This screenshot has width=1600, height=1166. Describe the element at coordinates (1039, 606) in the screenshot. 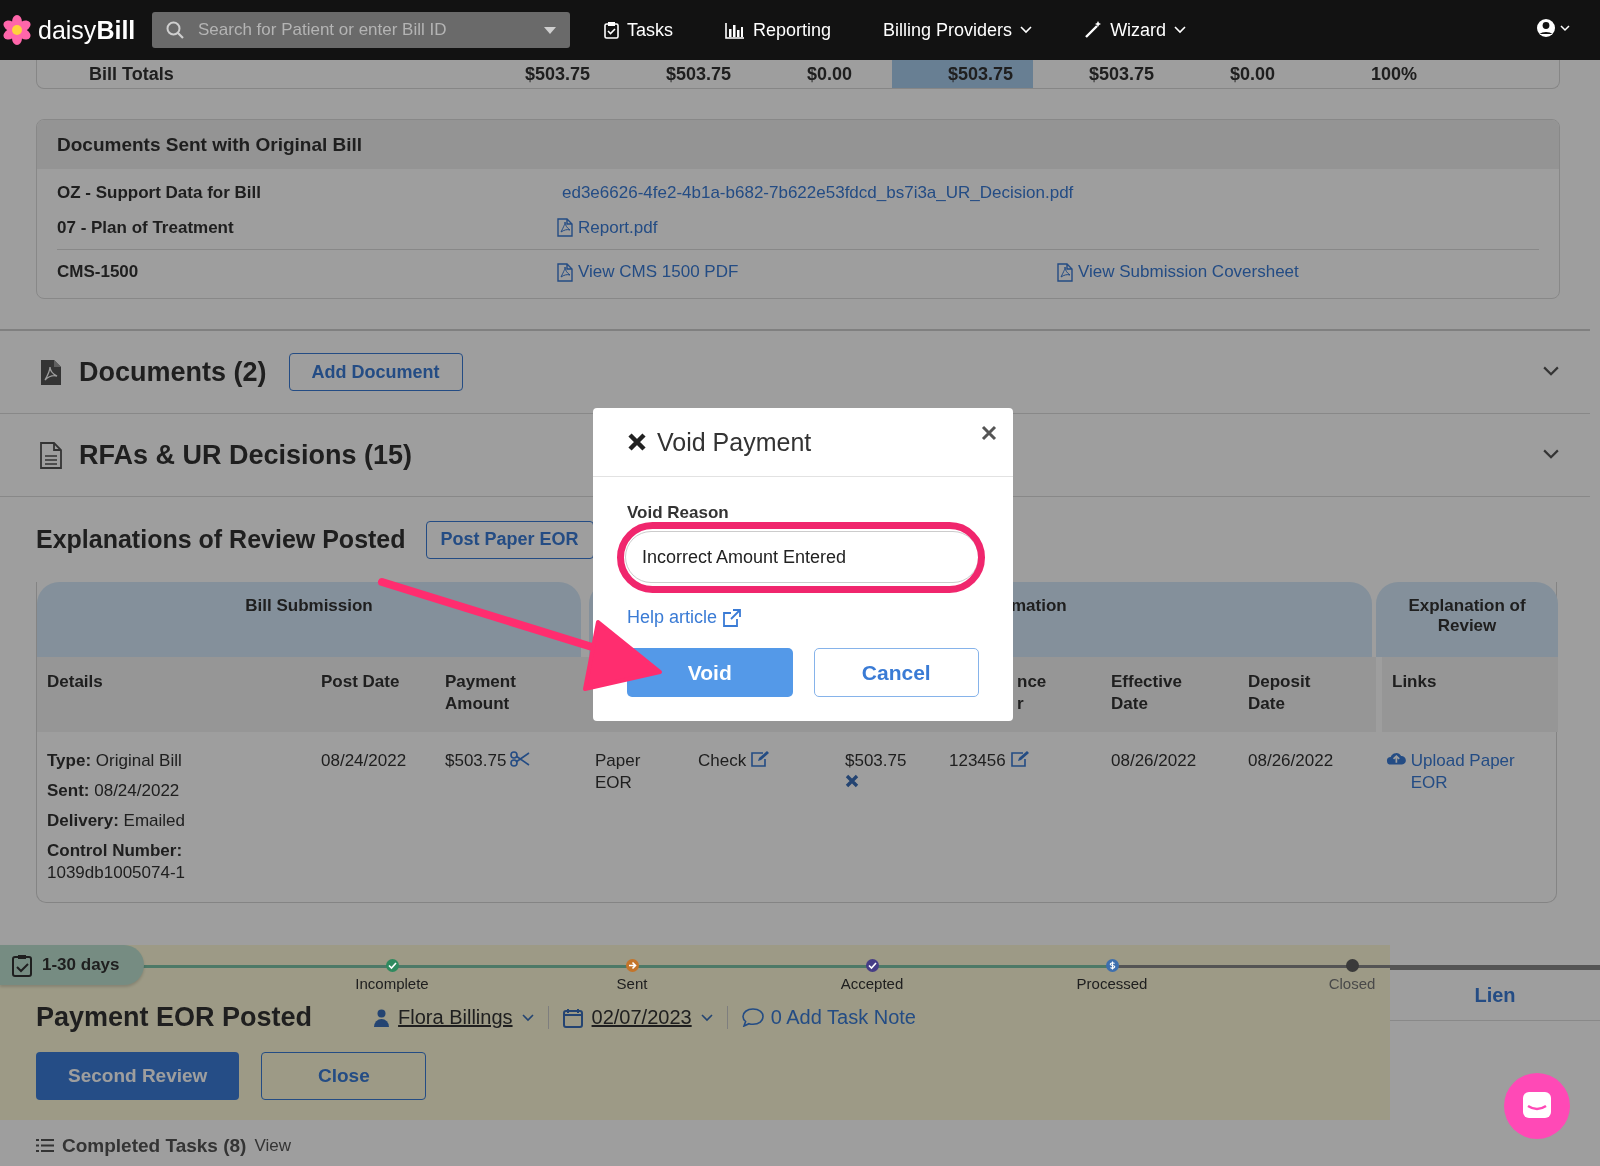

I see `column-group-header: mation` at that location.